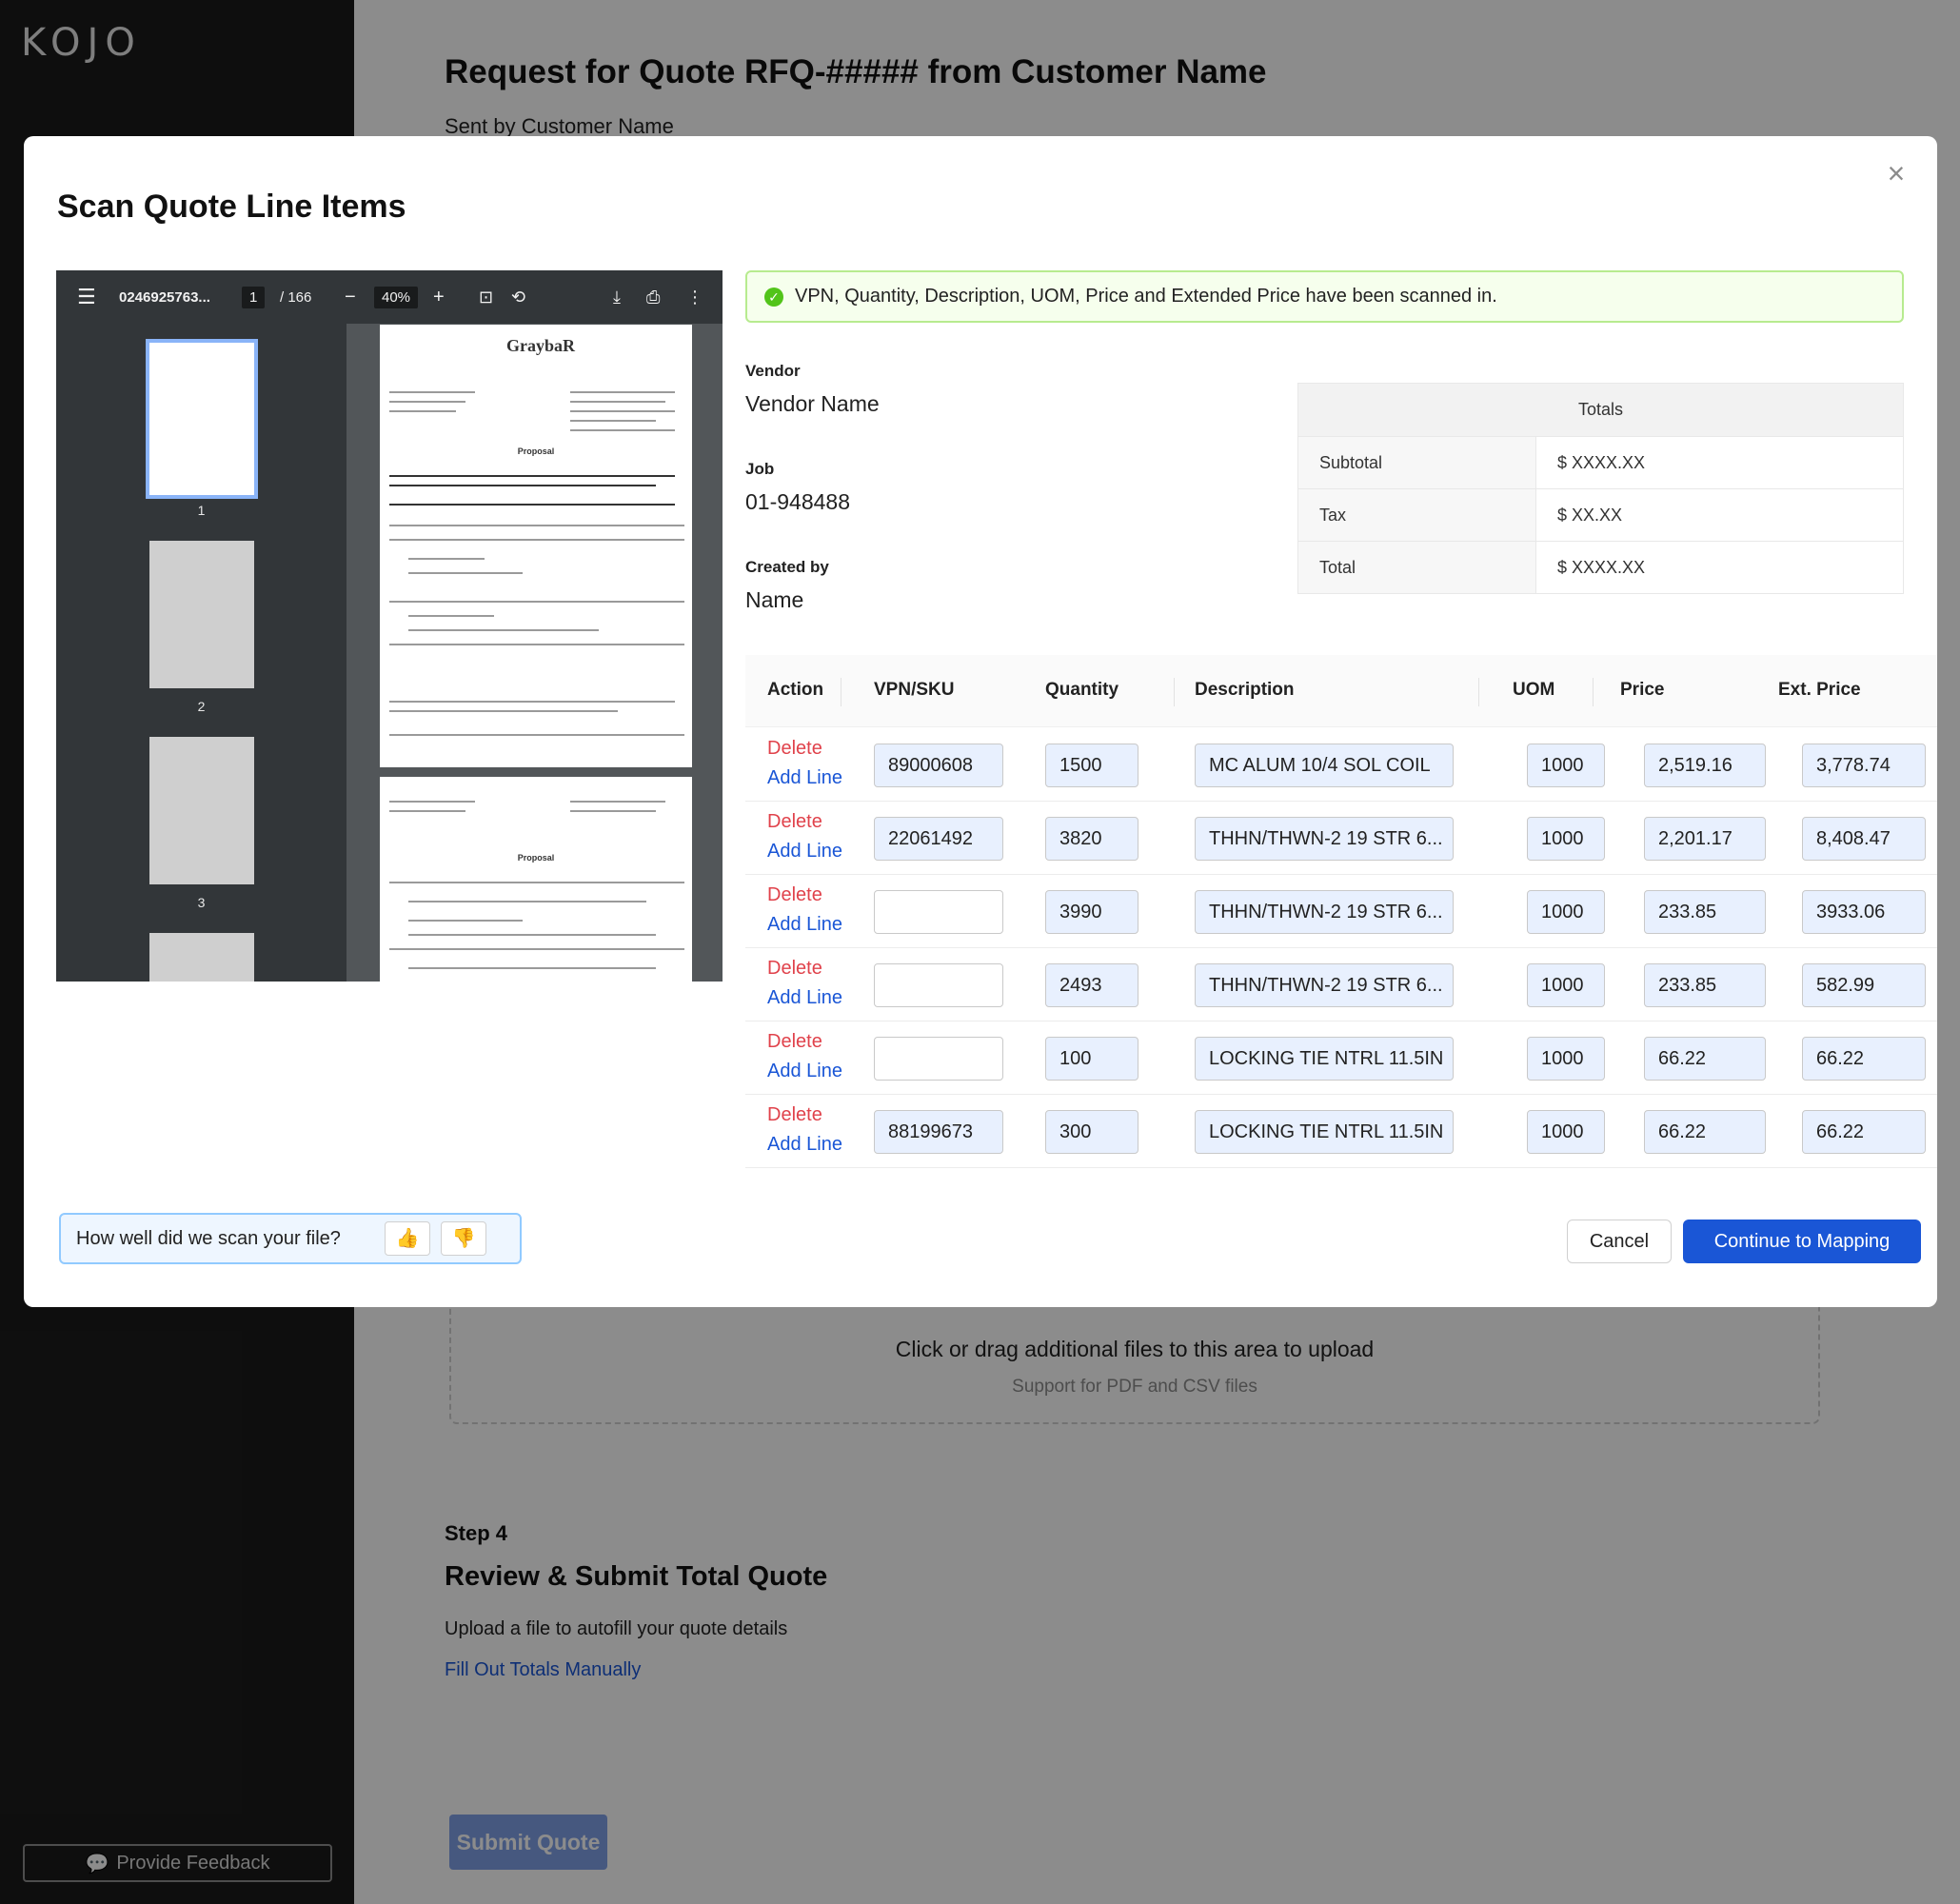 The height and width of the screenshot is (1904, 1960). What do you see at coordinates (1802, 1241) in the screenshot?
I see `continue-to-mapping-button: Continue to Mapping` at bounding box center [1802, 1241].